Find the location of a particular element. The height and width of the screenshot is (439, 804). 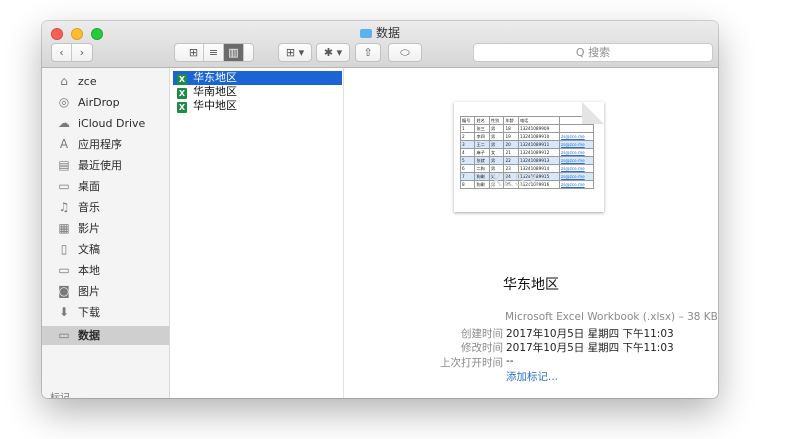

search-input: Q 搜索 is located at coordinates (593, 52).